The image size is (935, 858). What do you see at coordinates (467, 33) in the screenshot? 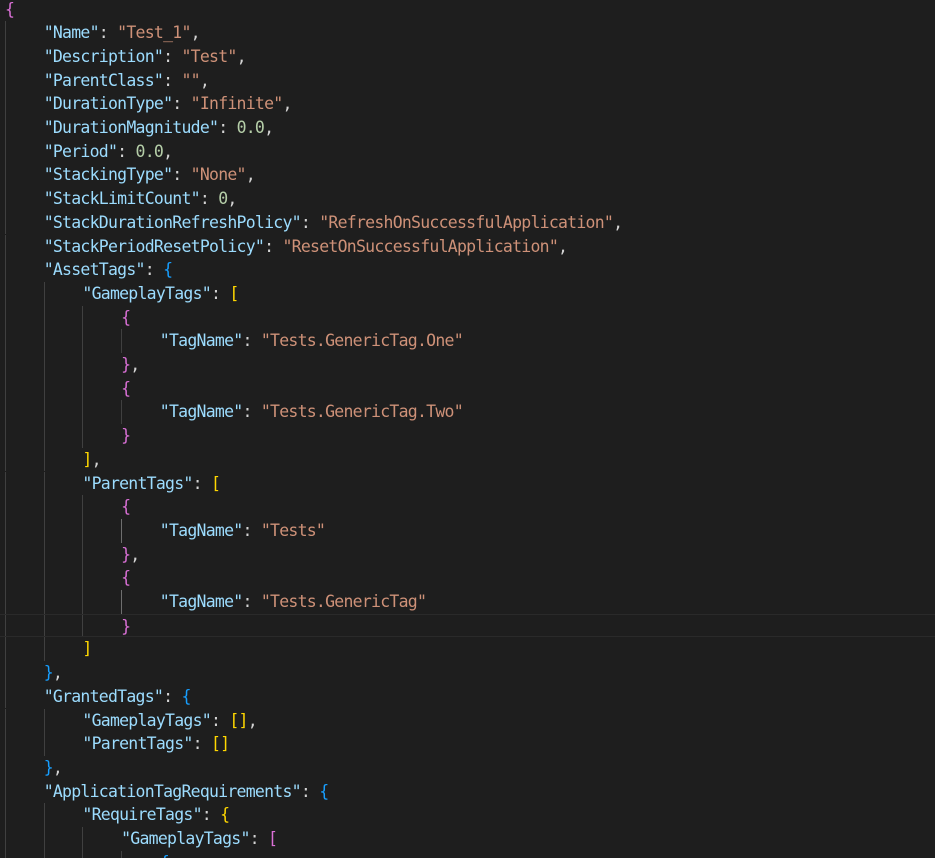
I see `code-line: "Name": "Test_1",` at bounding box center [467, 33].